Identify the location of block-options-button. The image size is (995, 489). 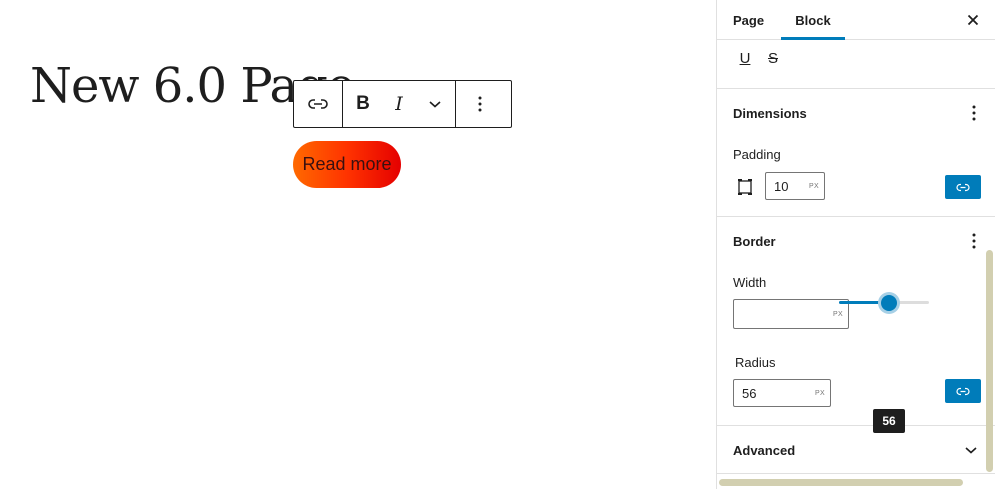
(480, 104).